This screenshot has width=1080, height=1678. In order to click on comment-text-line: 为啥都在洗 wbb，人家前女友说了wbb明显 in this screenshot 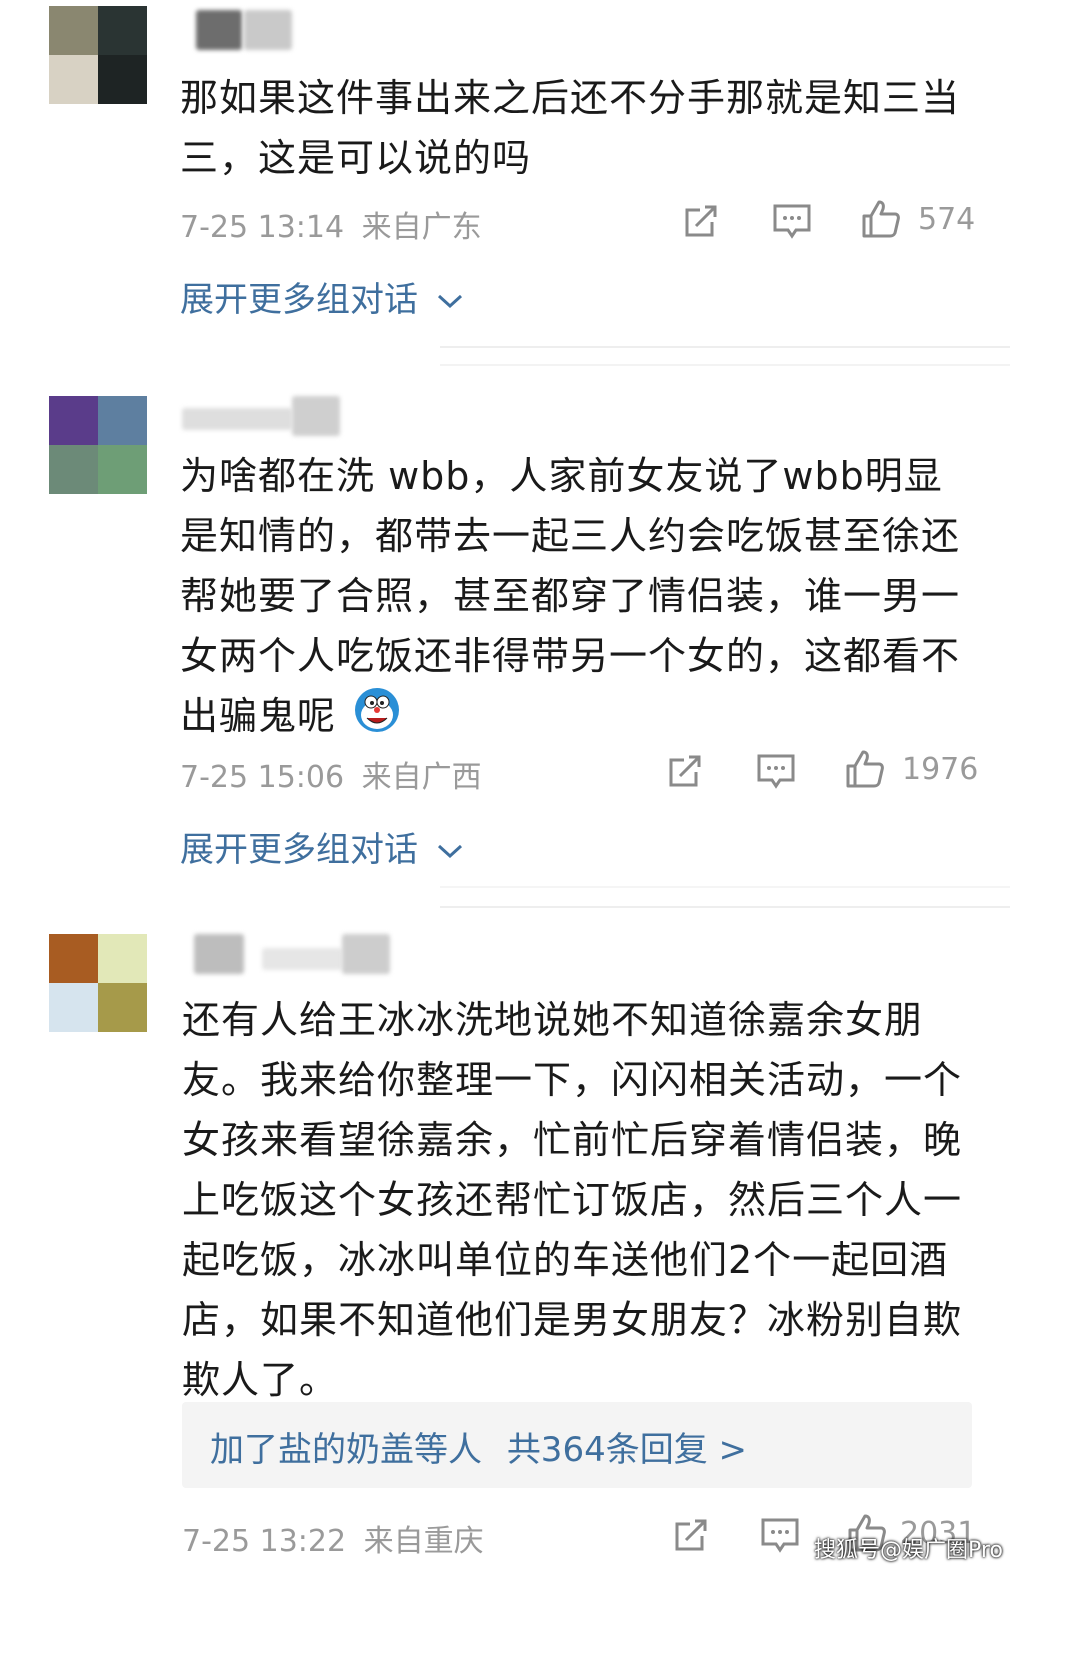, I will do `click(561, 476)`.